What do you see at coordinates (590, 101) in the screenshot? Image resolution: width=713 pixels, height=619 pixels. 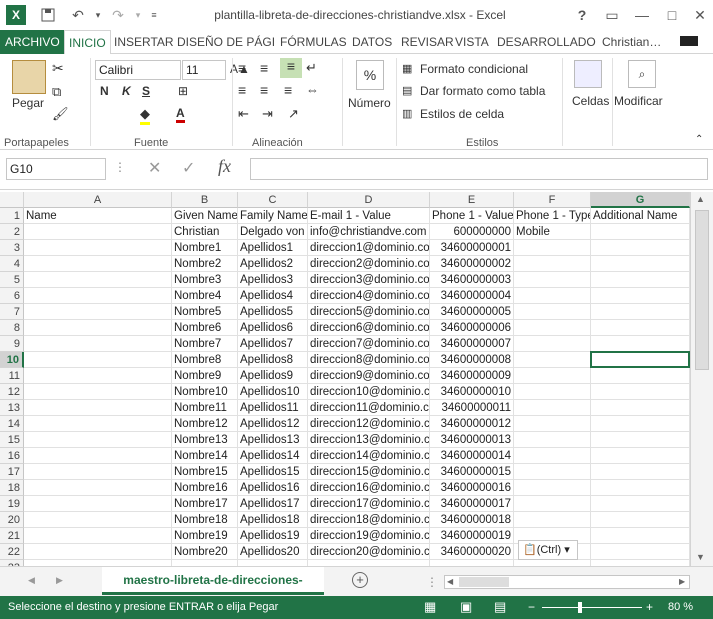 I see `cells-button: Celdas` at bounding box center [590, 101].